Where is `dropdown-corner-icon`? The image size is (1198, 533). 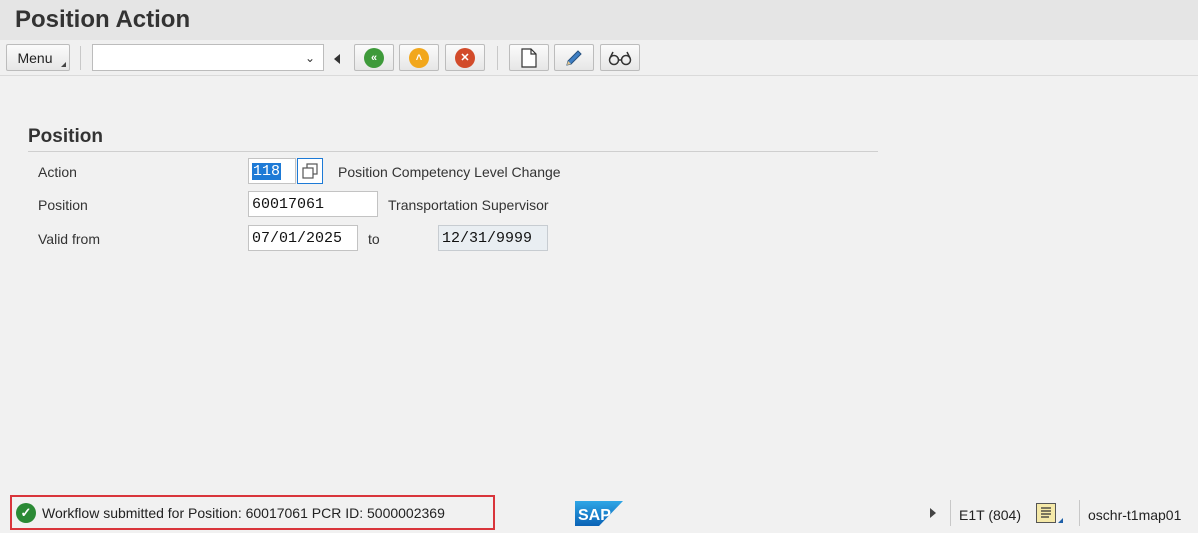
dropdown-corner-icon is located at coordinates (1060, 520).